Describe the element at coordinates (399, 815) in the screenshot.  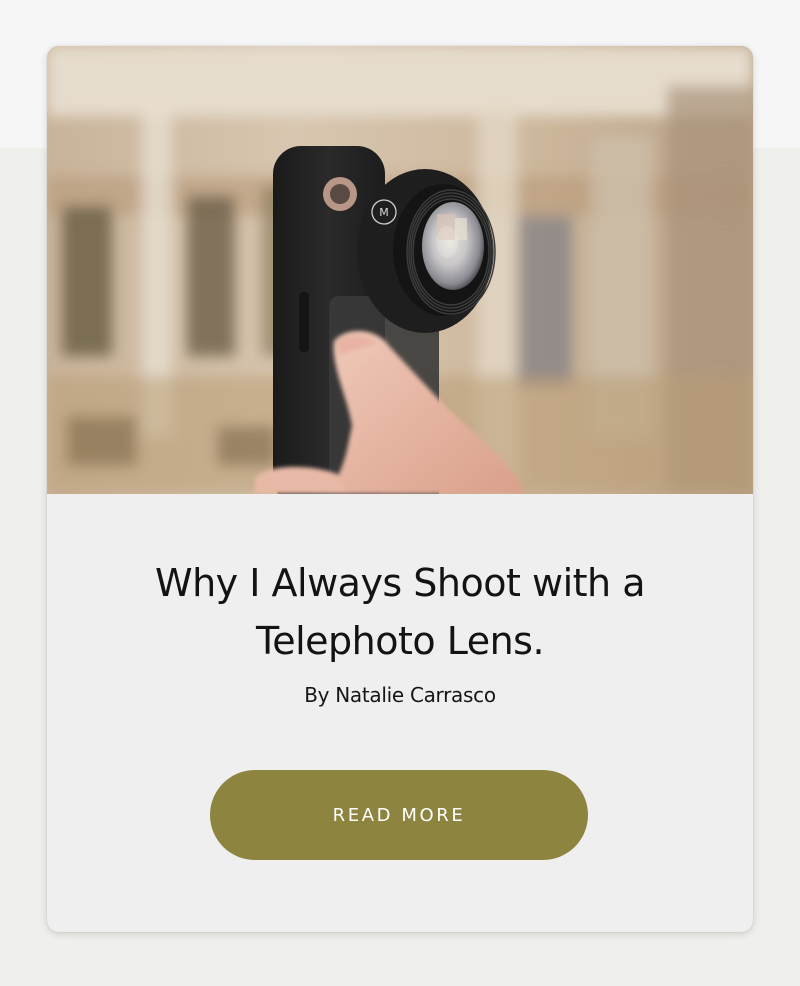
I see `read-more-button: READ MORE` at that location.